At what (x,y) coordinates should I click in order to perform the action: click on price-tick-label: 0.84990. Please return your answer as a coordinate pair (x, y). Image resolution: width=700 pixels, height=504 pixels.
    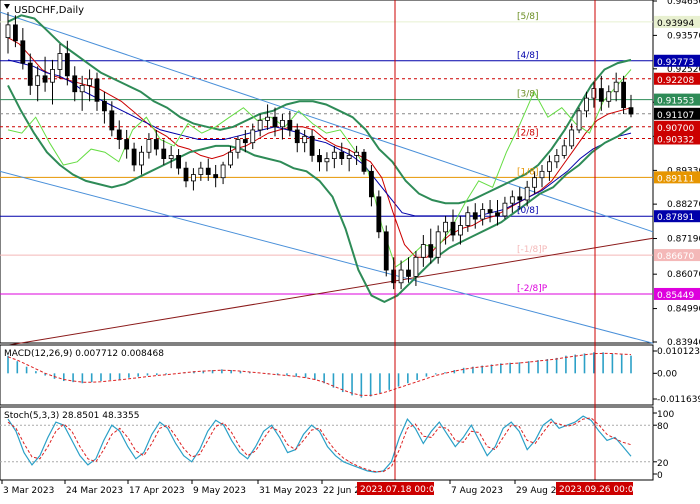
    Looking at the image, I should click on (683, 310).